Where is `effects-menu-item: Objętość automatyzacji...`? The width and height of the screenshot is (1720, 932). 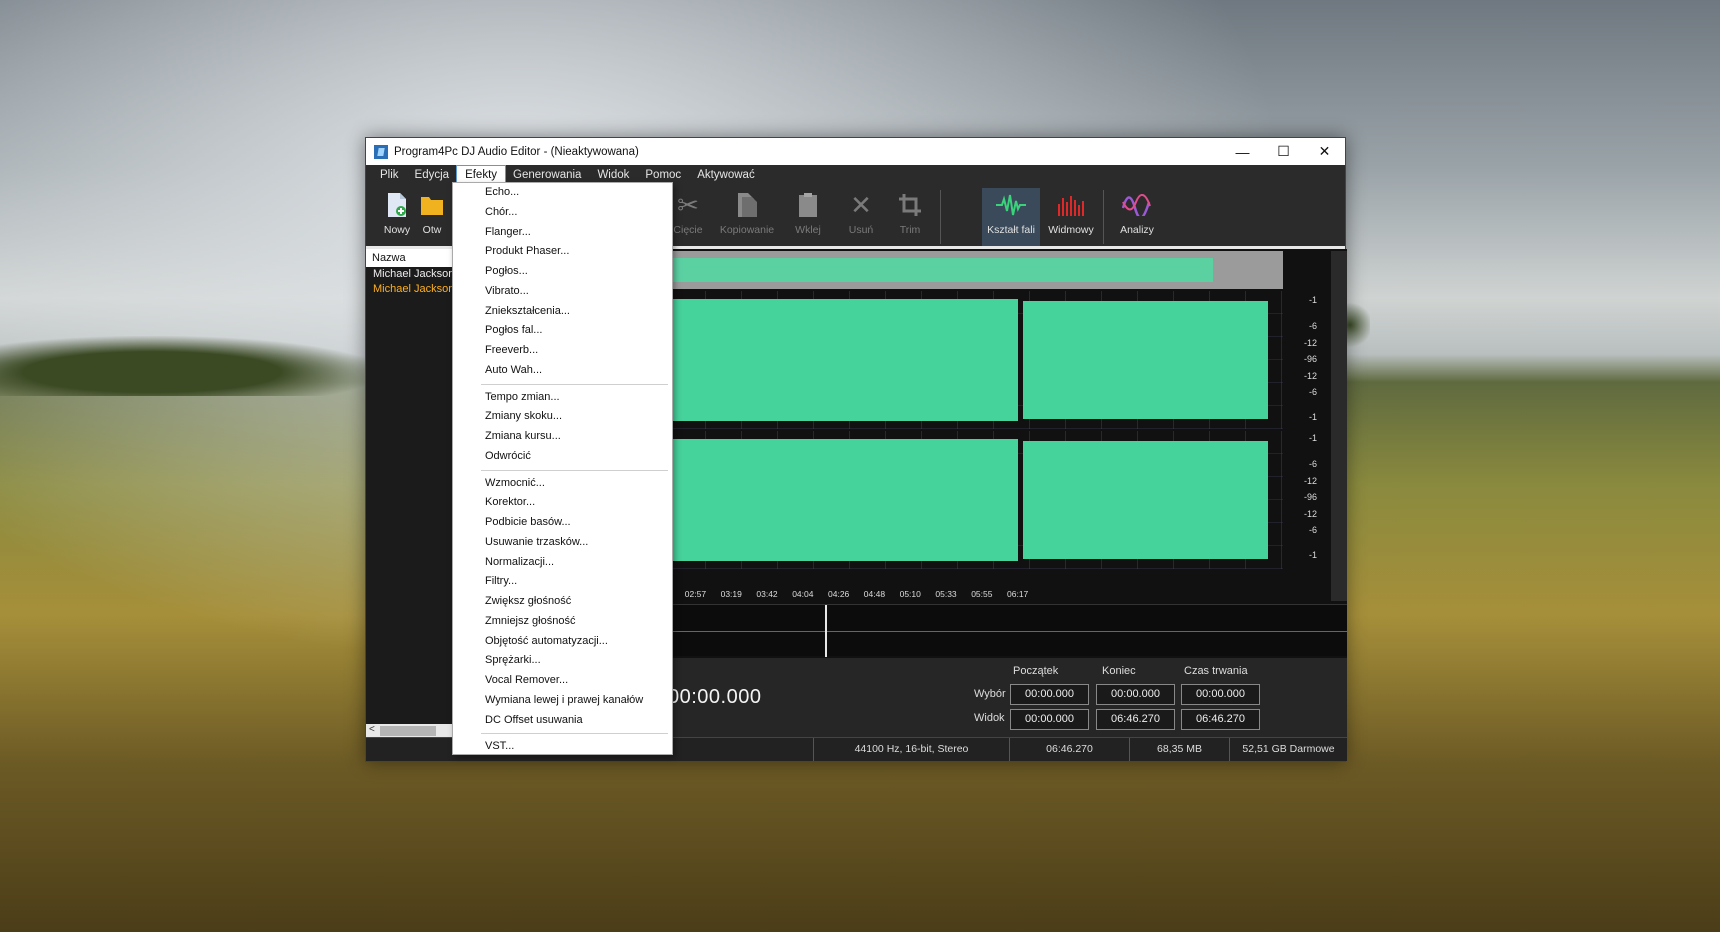 effects-menu-item: Objętość automatyzacji... is located at coordinates (562, 642).